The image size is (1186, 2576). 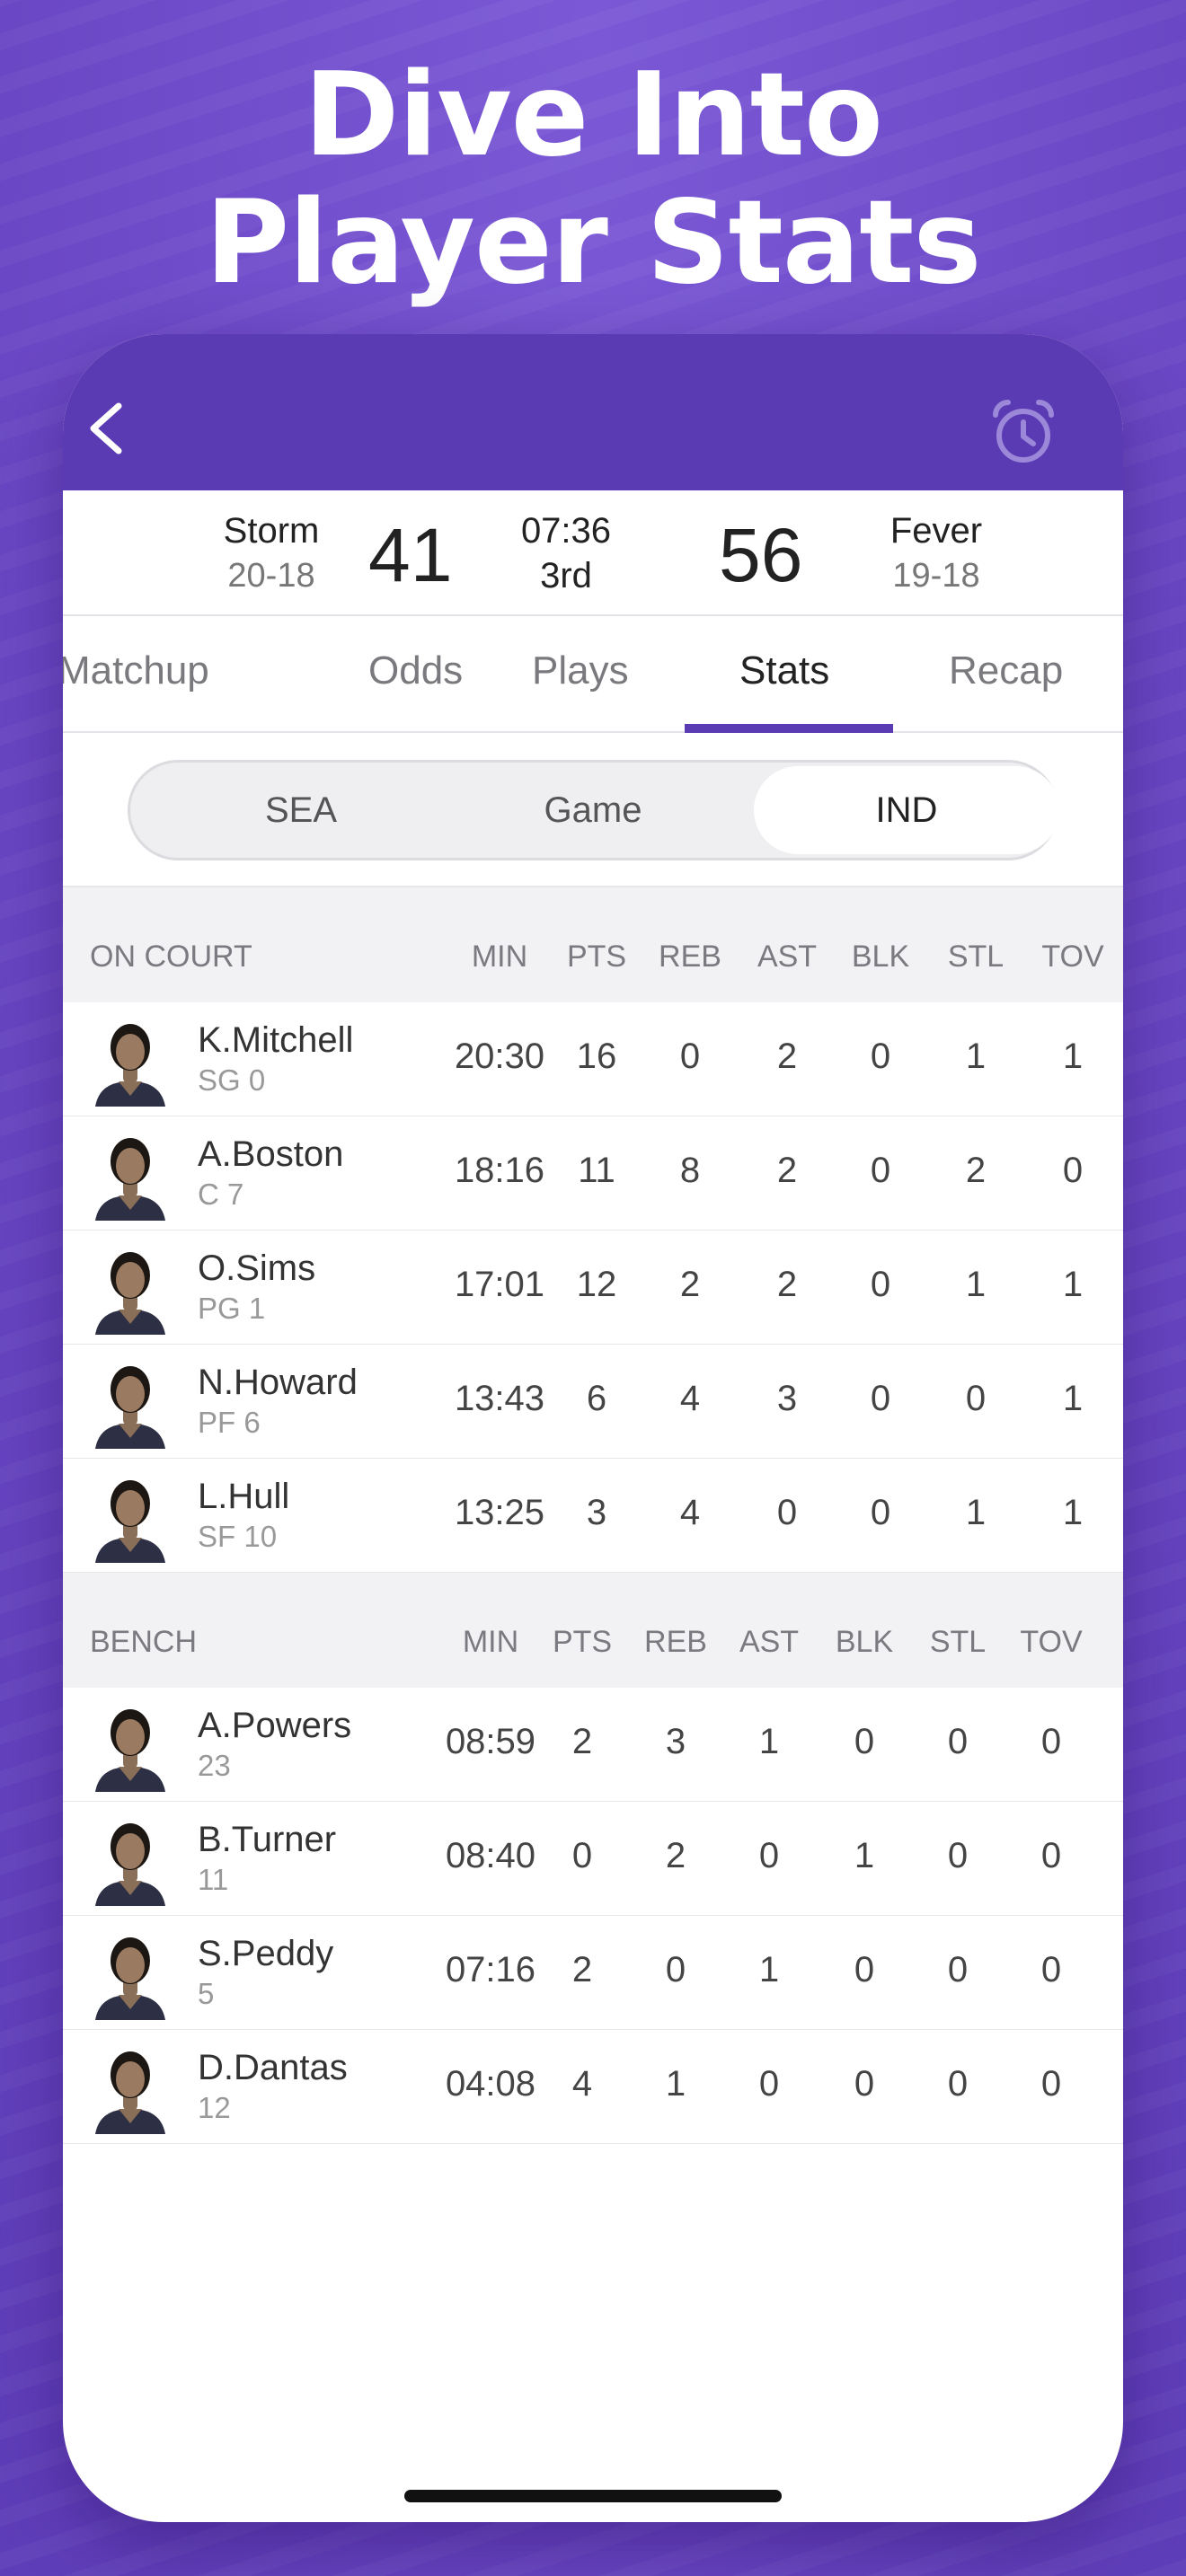 I want to click on away-team-name: Storm, so click(x=271, y=531).